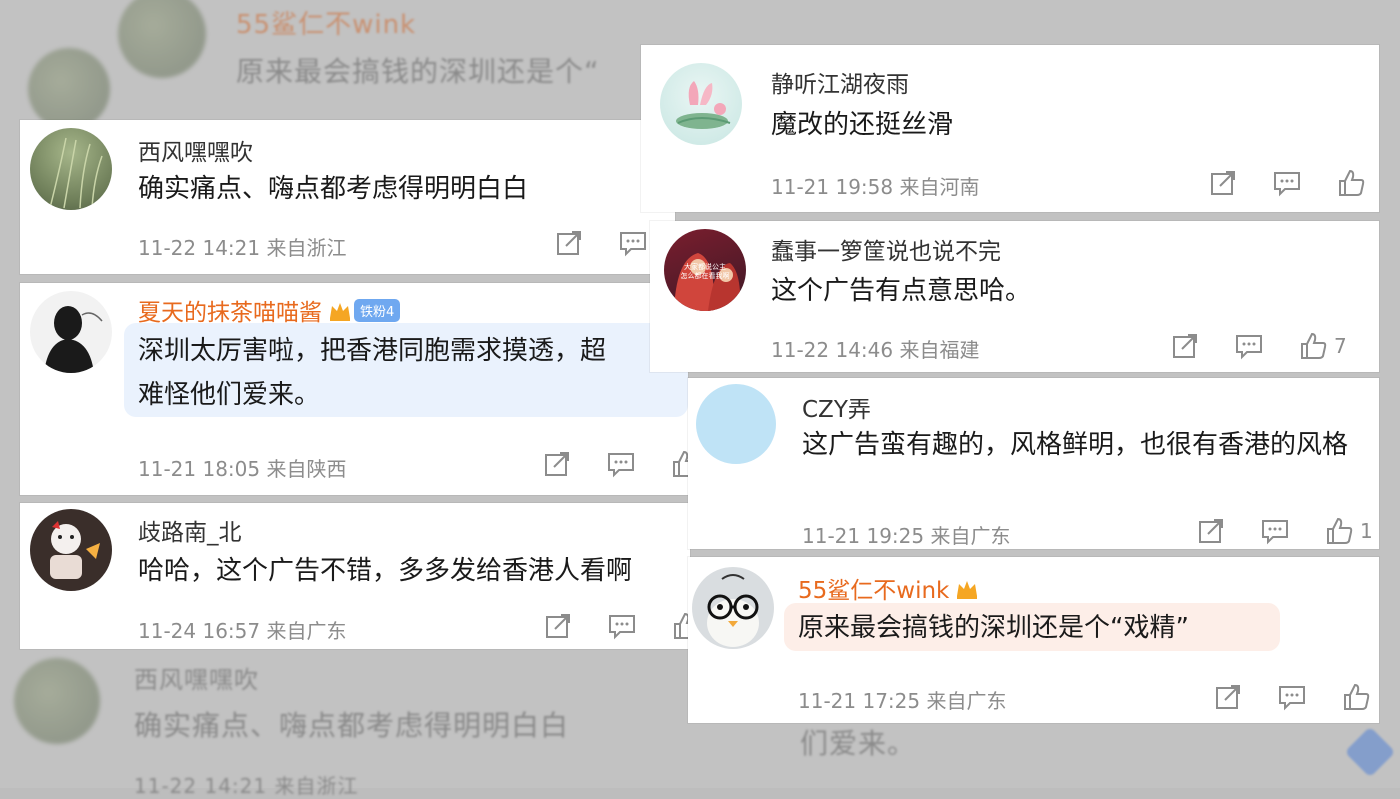  I want to click on comment-time: 11-21 19:58, so click(832, 187).